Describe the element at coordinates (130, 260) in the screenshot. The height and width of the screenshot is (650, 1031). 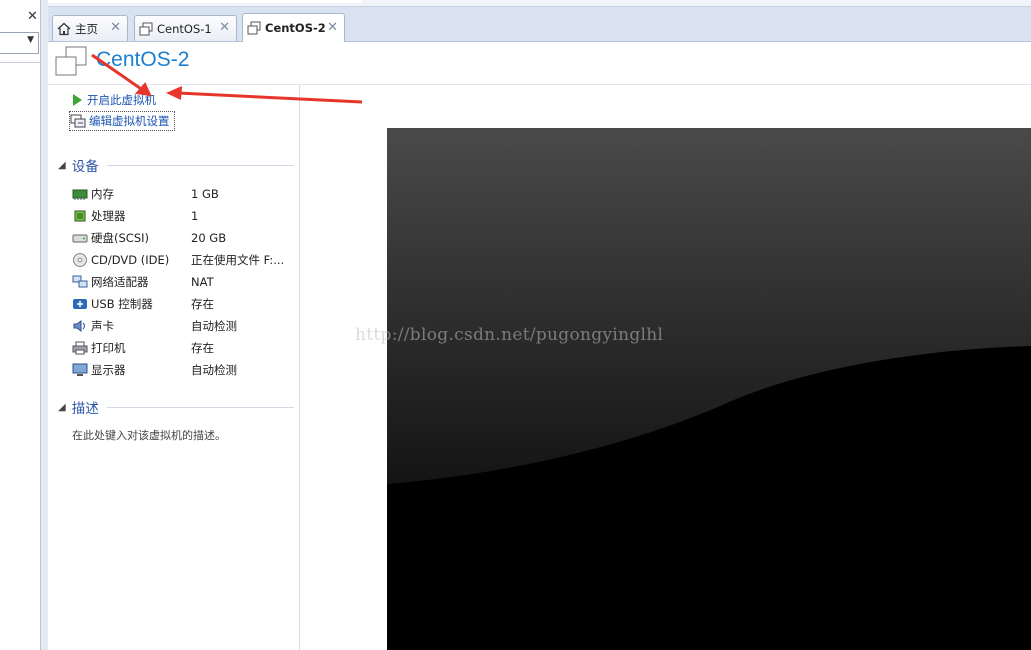
I see `device-name: CD/DVD (IDE)` at that location.